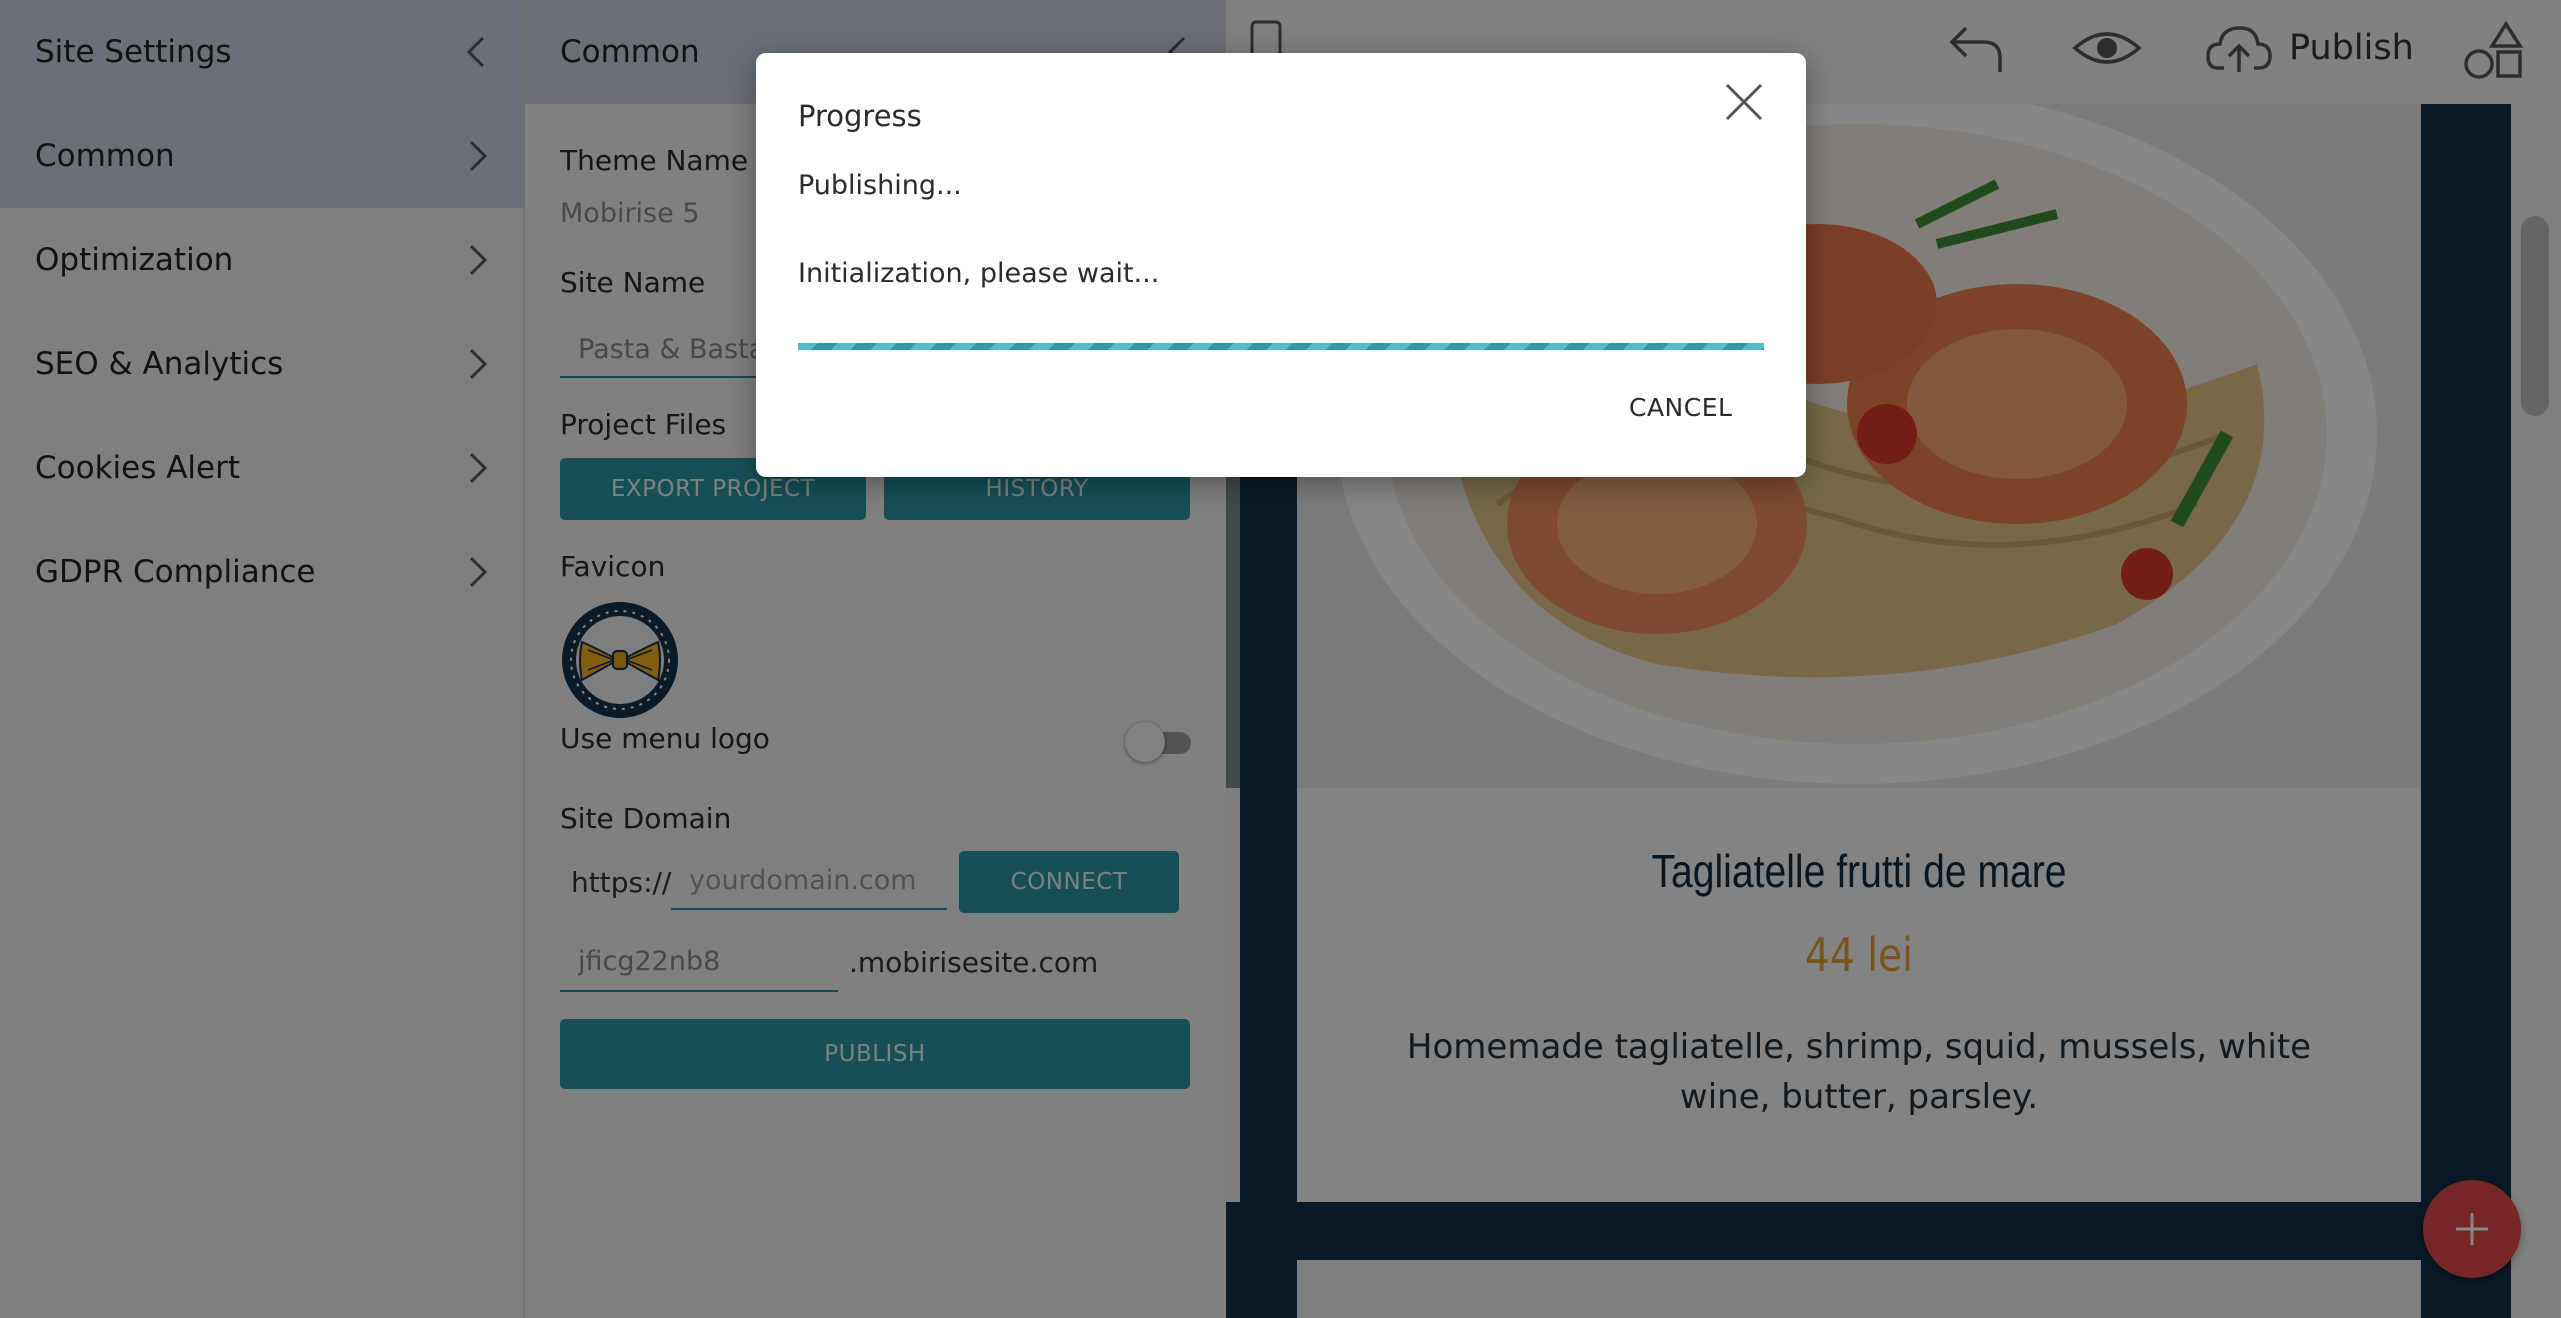  I want to click on close-icon, so click(1744, 102).